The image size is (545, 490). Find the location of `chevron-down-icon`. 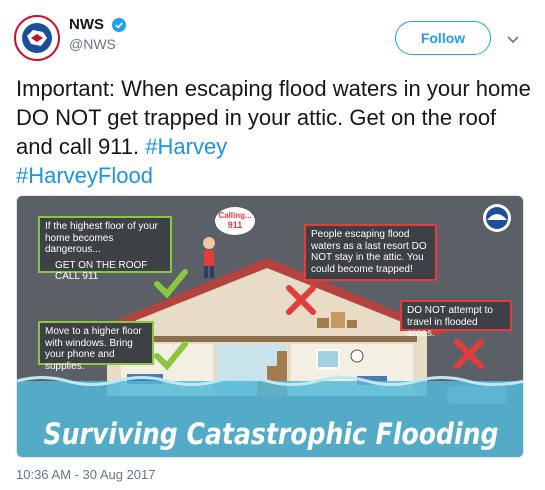

chevron-down-icon is located at coordinates (513, 38).